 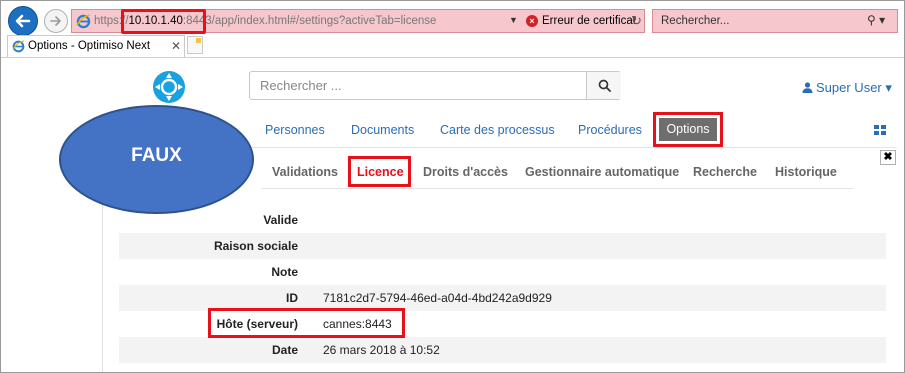 What do you see at coordinates (497, 130) in the screenshot?
I see `nav-carte-des-processus: Carte des processus` at bounding box center [497, 130].